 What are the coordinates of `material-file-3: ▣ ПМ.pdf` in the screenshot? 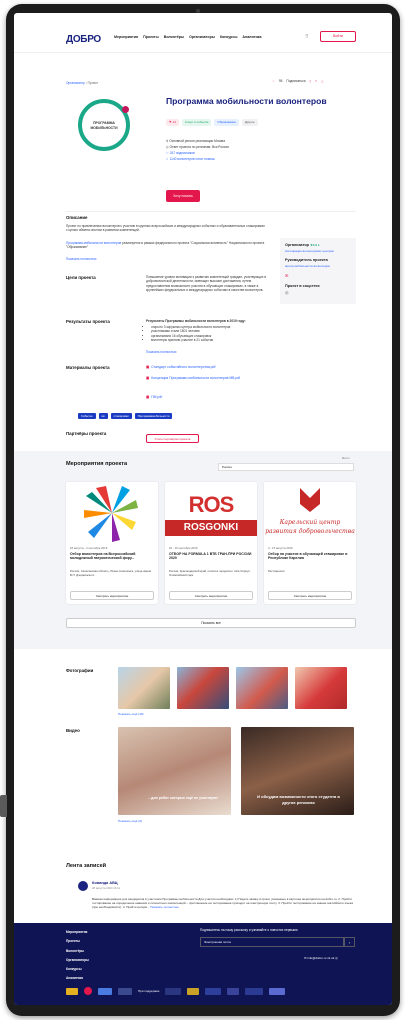 It's located at (154, 397).